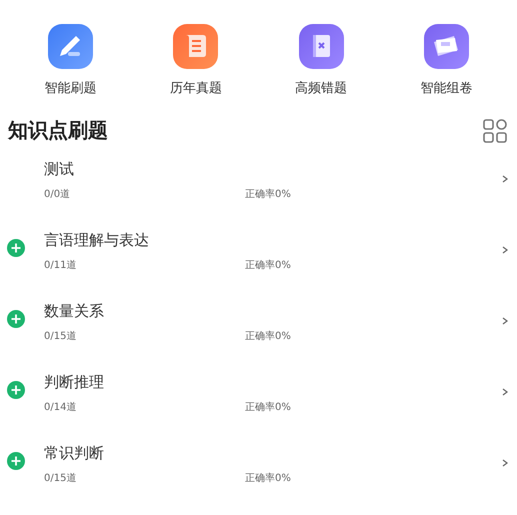 The width and height of the screenshot is (517, 515). Describe the element at coordinates (446, 46) in the screenshot. I see `papers-icon` at that location.